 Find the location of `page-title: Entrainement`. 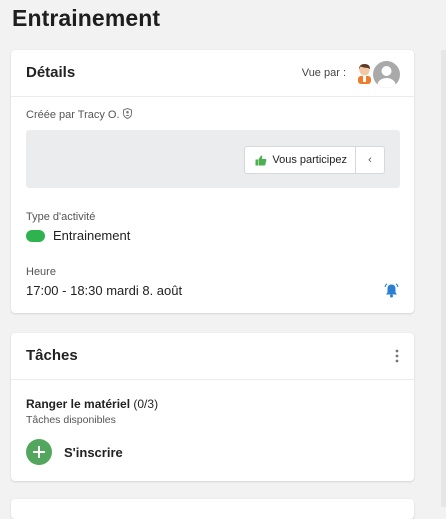

page-title: Entrainement is located at coordinates (86, 18).